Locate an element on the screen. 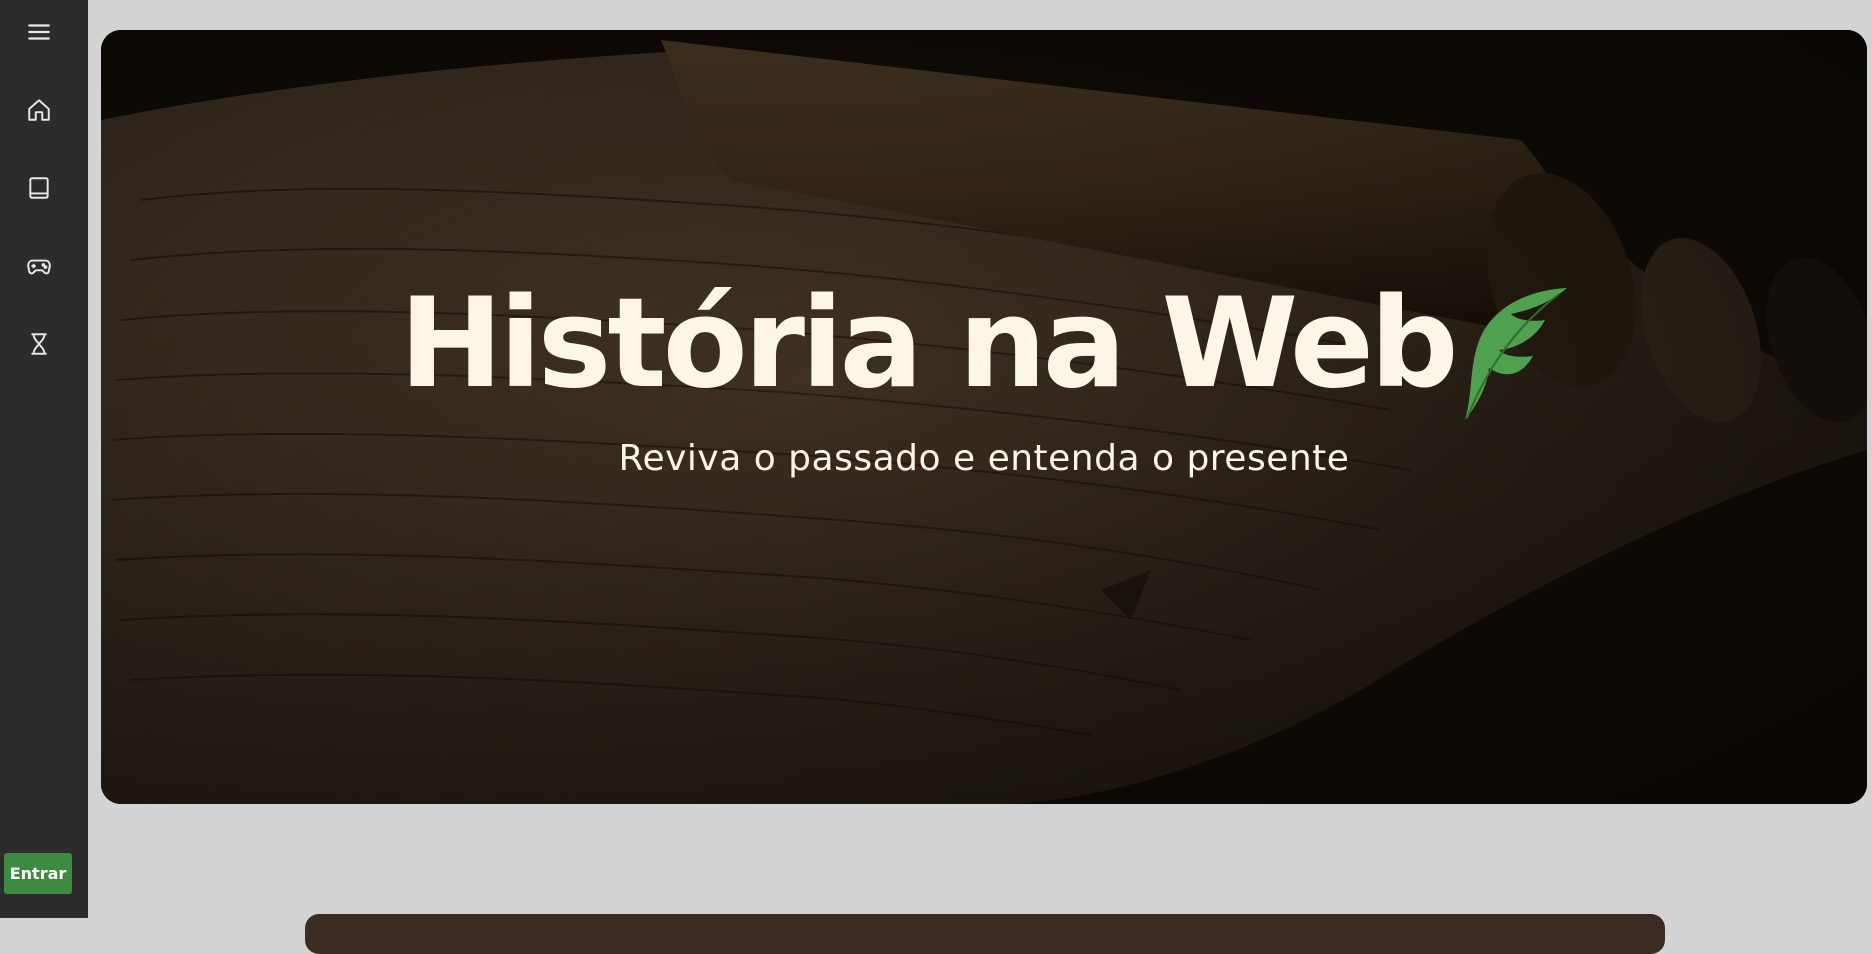 Image resolution: width=1872 pixels, height=954 pixels. menu-icon is located at coordinates (39, 32).